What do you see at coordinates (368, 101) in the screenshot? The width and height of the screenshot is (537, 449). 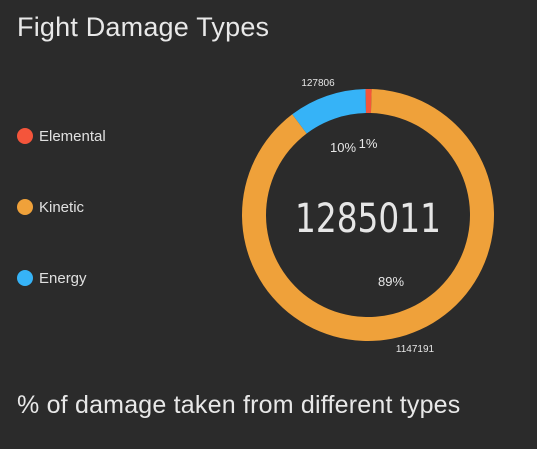 I see `donut-slice-elemental` at bounding box center [368, 101].